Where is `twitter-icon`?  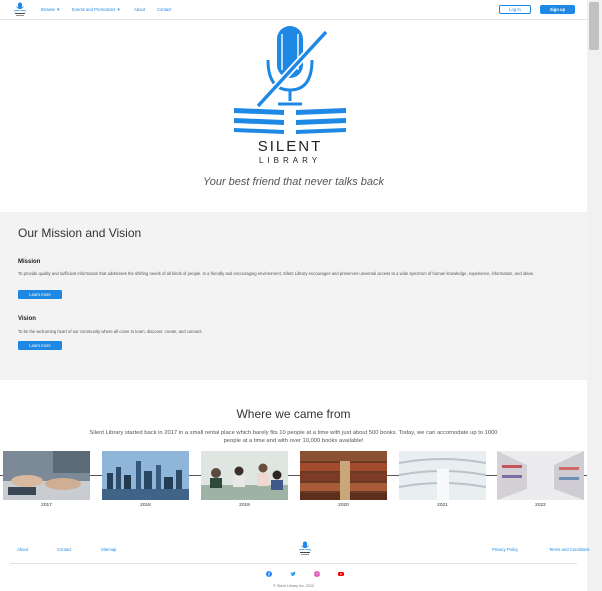
twitter-icon is located at coordinates (293, 574).